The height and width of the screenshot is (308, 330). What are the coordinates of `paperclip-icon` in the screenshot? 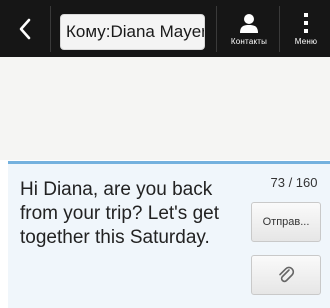 It's located at (287, 274).